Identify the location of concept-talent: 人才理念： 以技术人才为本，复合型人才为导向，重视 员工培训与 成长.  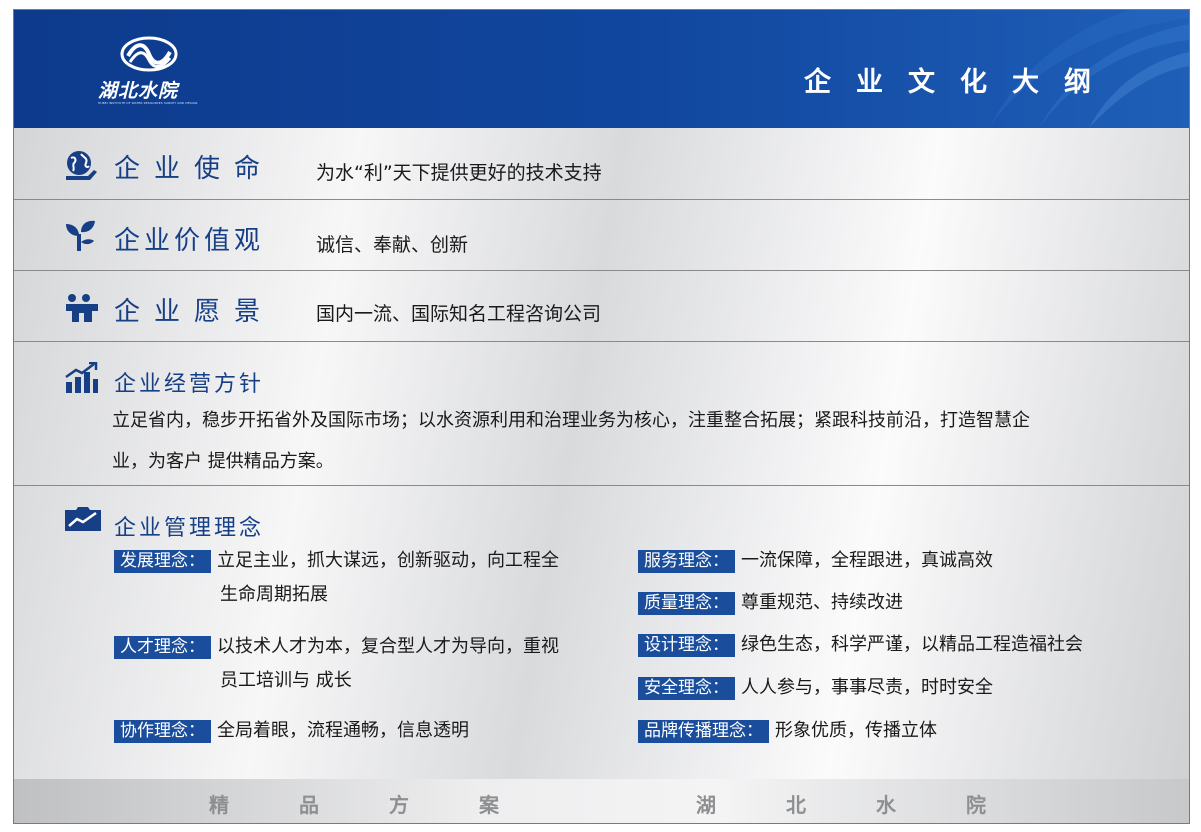
(336, 660).